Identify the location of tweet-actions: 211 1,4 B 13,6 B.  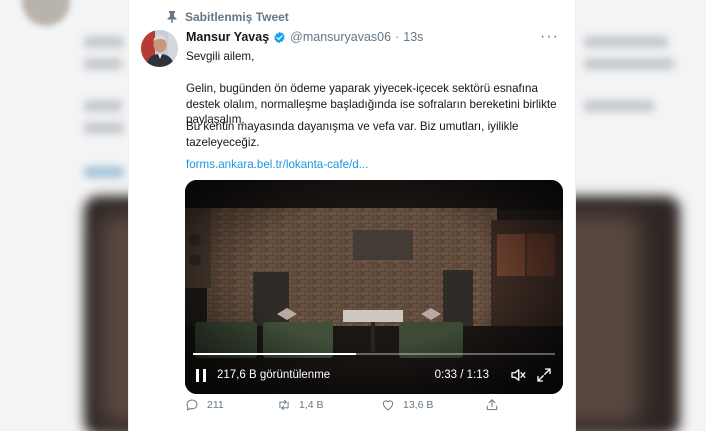
(345, 408).